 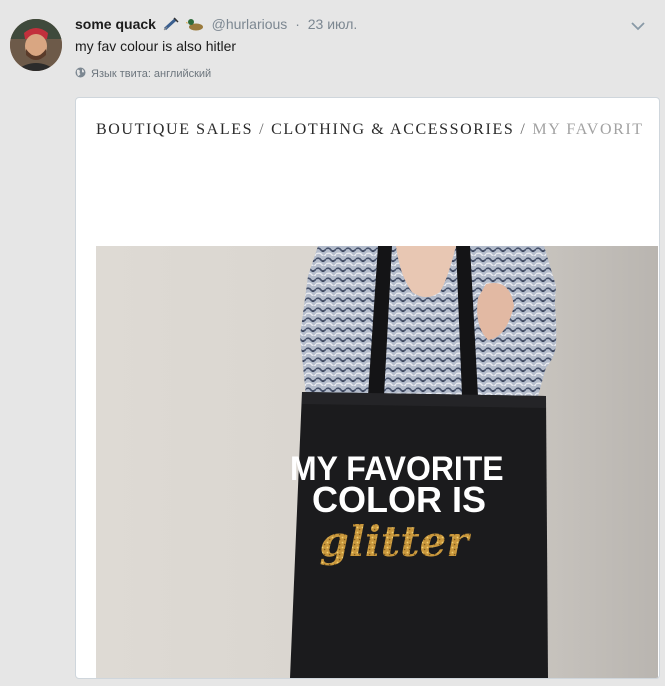 What do you see at coordinates (588, 129) in the screenshot?
I see `breadcrumb-item: MY FAVORIT` at bounding box center [588, 129].